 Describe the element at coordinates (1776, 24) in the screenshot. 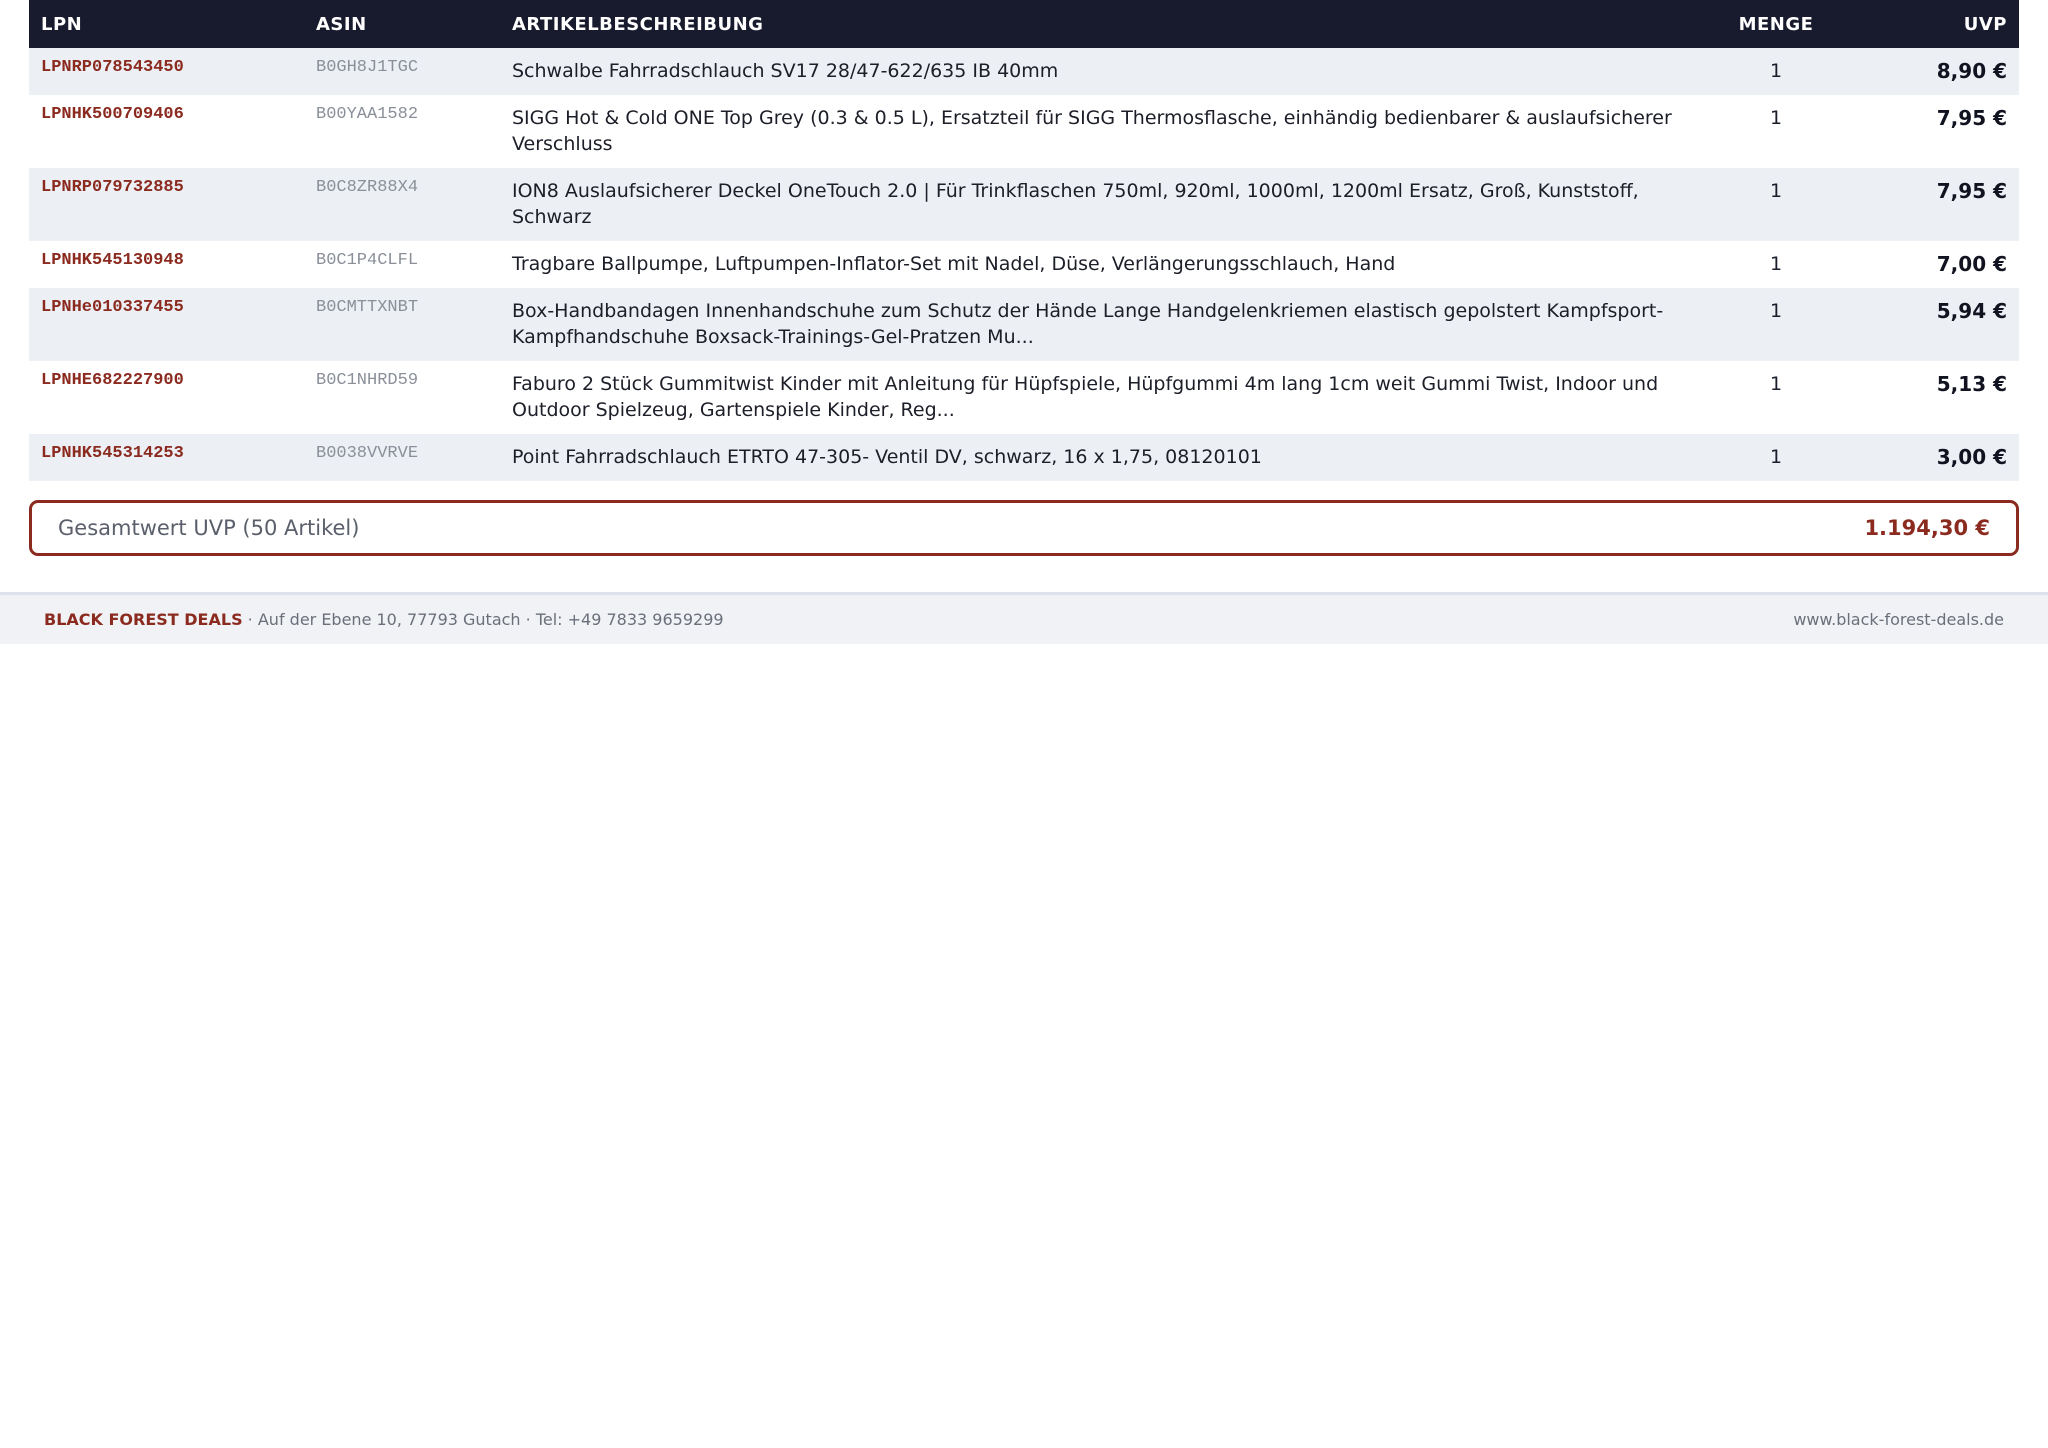

I see `column-header-quantity: MENGE` at that location.